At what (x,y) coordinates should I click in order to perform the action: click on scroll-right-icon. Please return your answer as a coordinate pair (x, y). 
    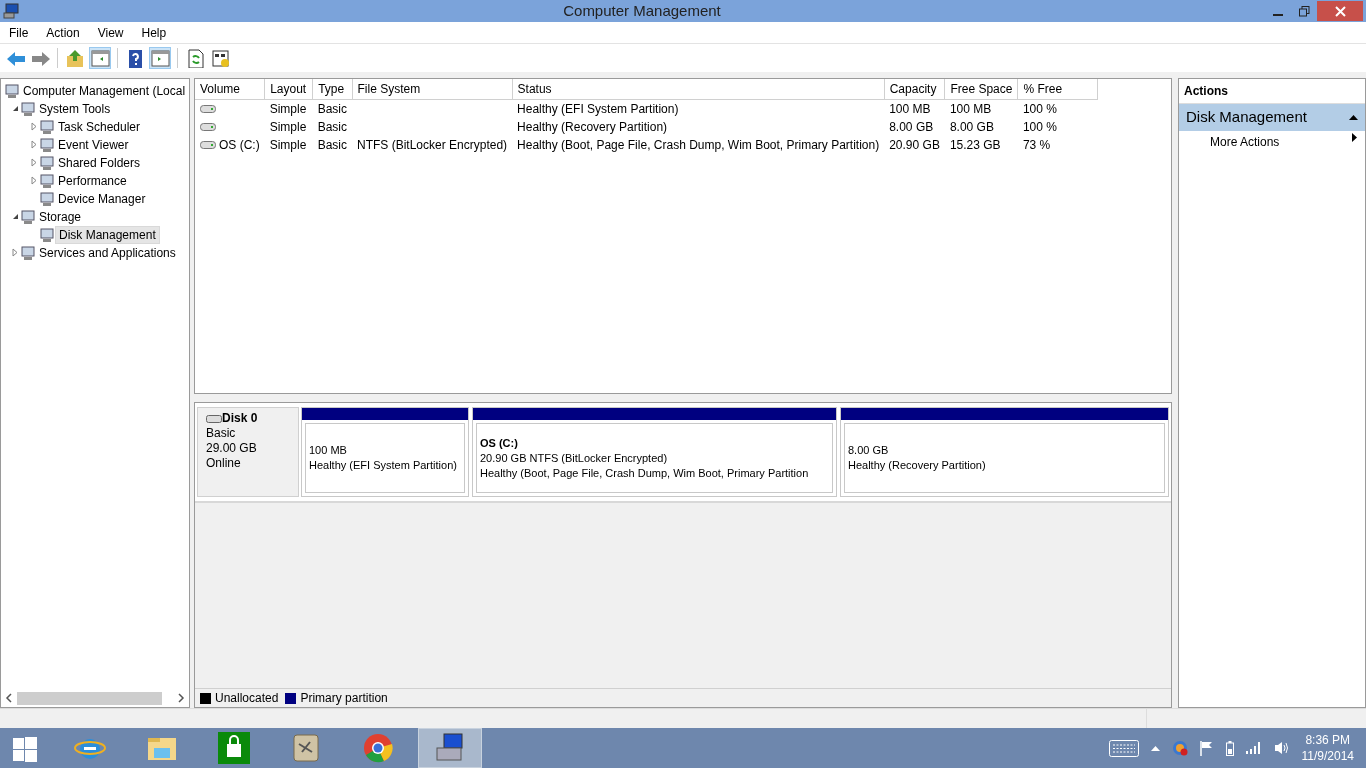
    Looking at the image, I should click on (181, 698).